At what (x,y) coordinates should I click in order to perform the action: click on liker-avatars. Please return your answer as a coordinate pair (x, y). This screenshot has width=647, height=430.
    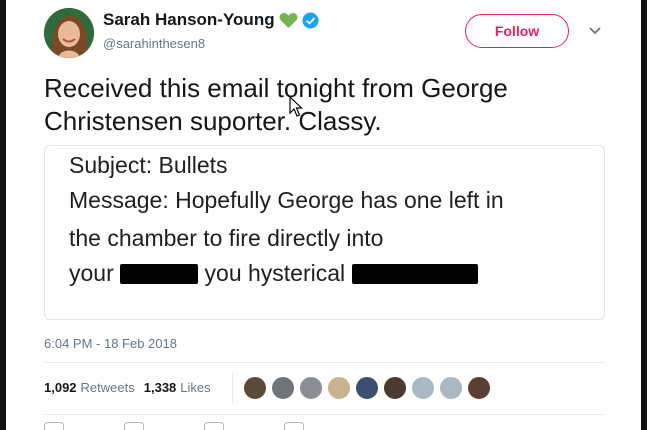
    Looking at the image, I should click on (367, 388).